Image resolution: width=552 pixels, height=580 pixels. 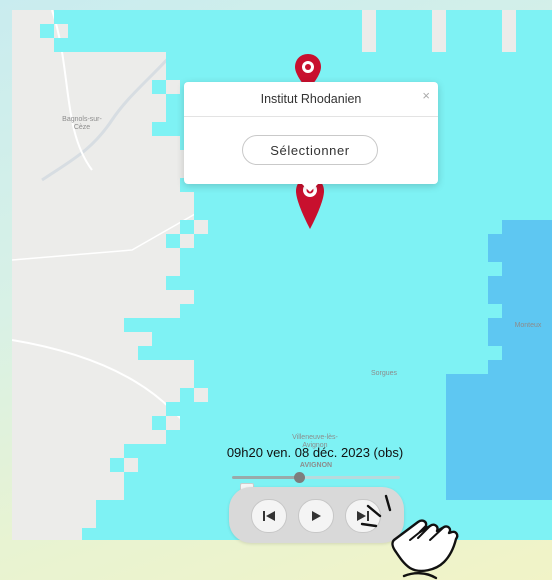 I want to click on close-icon: ×, so click(x=426, y=95).